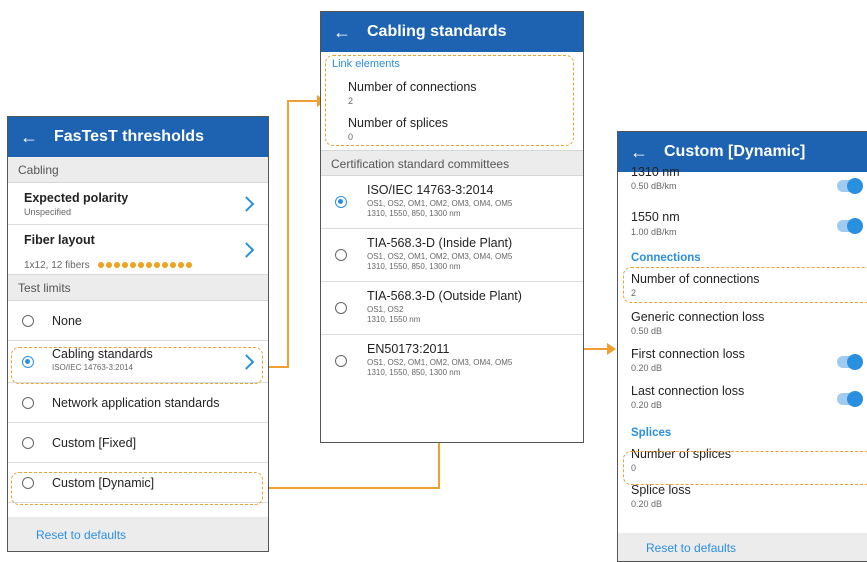 The height and width of the screenshot is (562, 867). I want to click on last-connection-loss-label: Last connection loss, so click(688, 391).